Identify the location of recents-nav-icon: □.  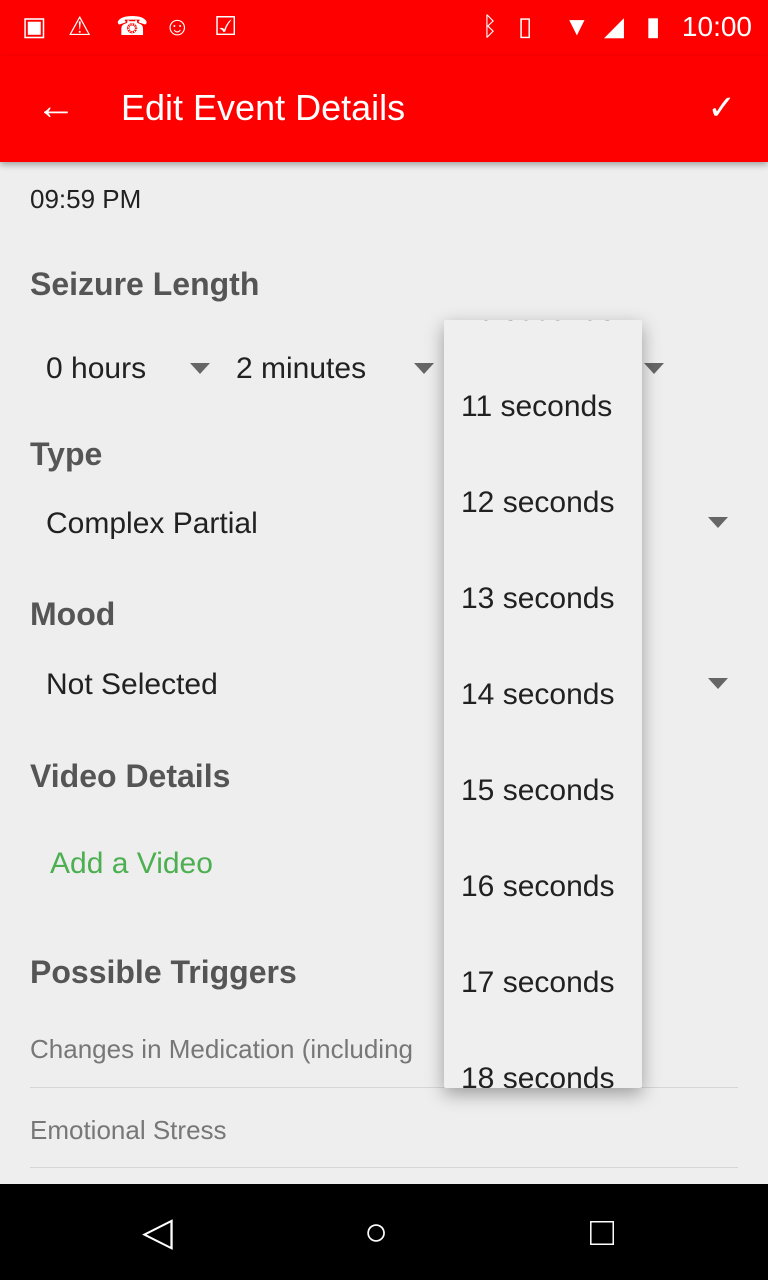
(602, 1232).